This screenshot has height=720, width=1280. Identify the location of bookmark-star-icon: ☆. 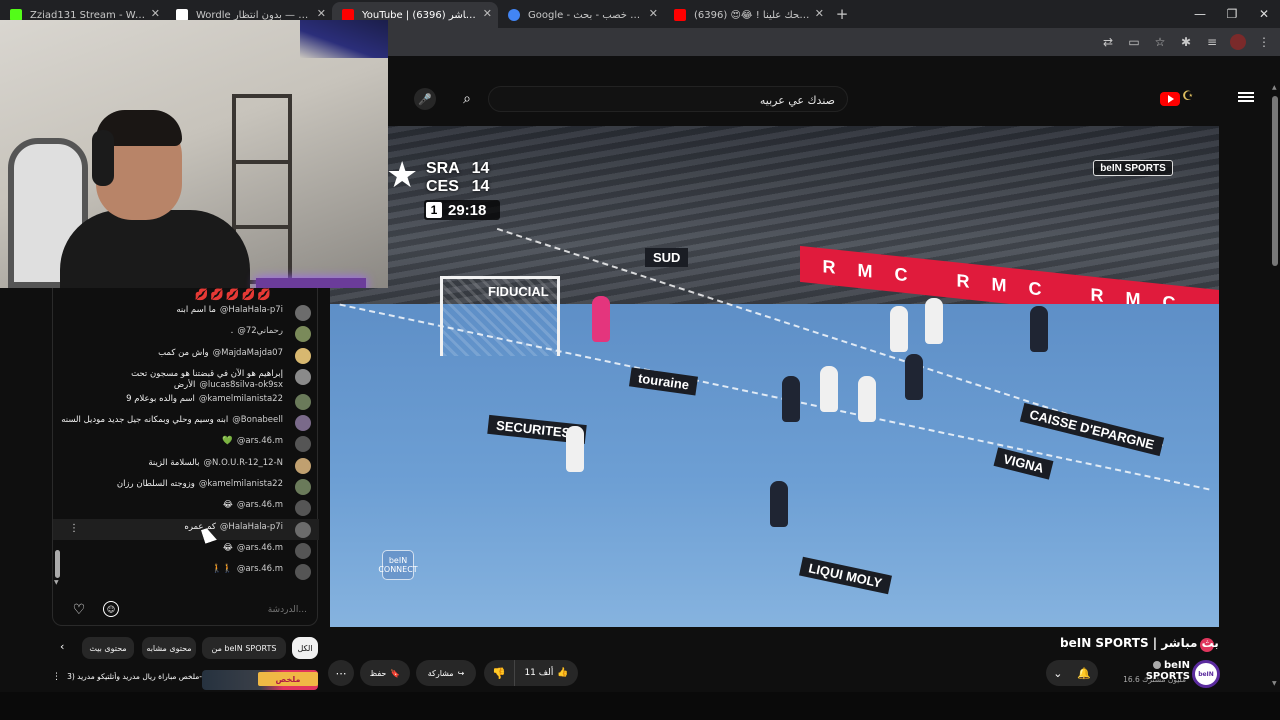
(1160, 42).